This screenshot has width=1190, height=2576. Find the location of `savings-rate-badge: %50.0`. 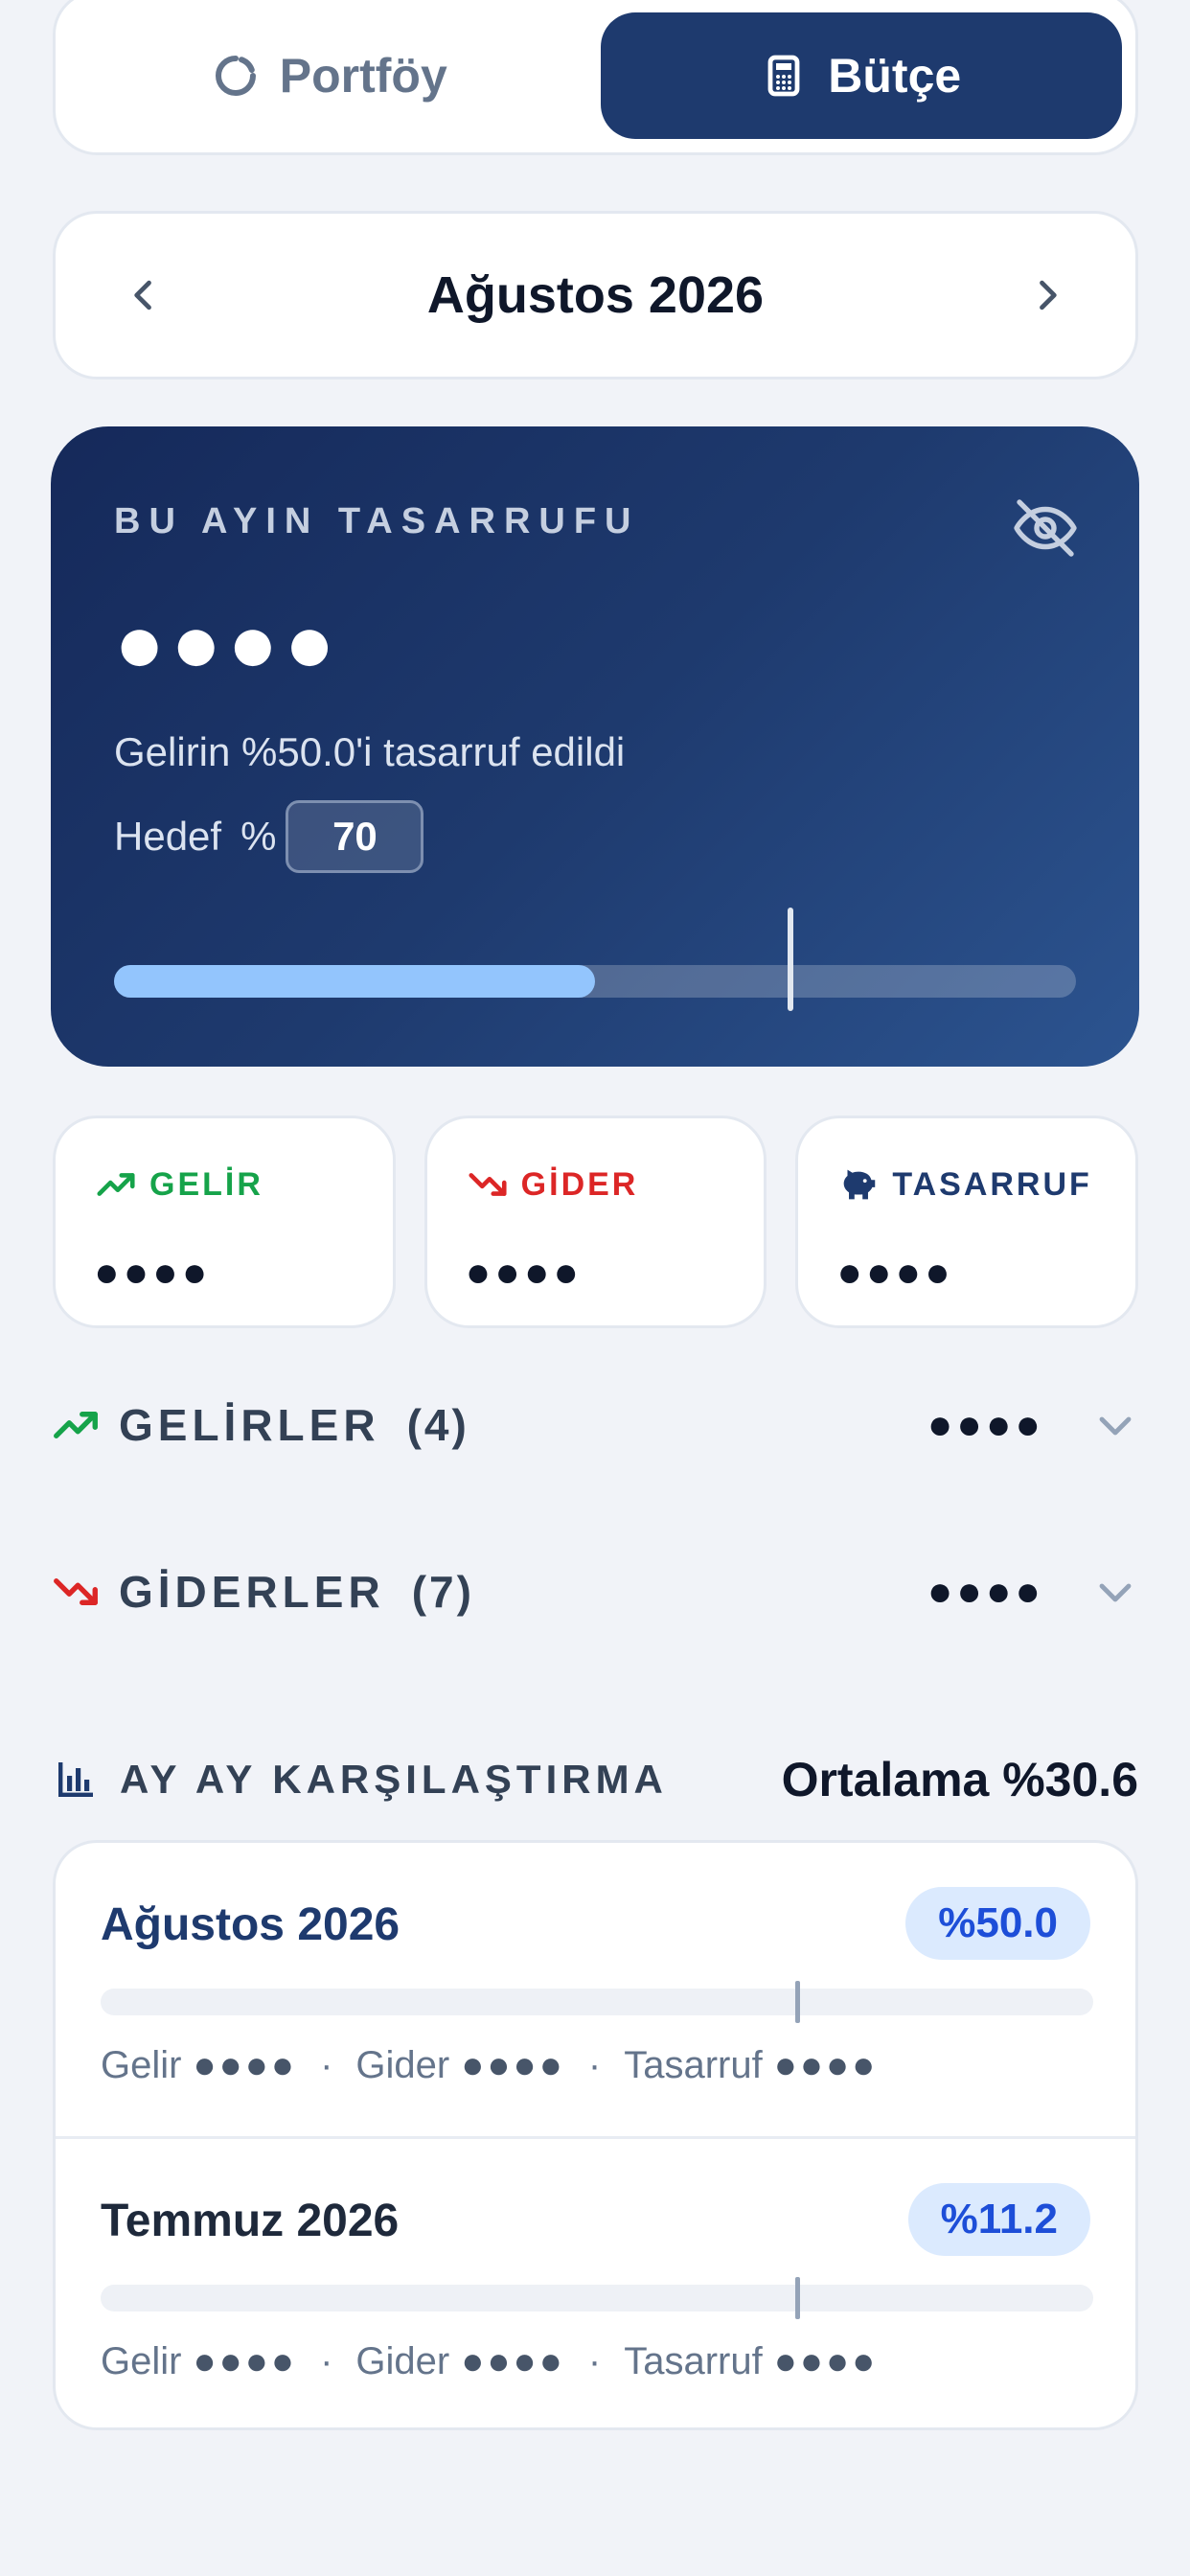

savings-rate-badge: %50.0 is located at coordinates (998, 1924).